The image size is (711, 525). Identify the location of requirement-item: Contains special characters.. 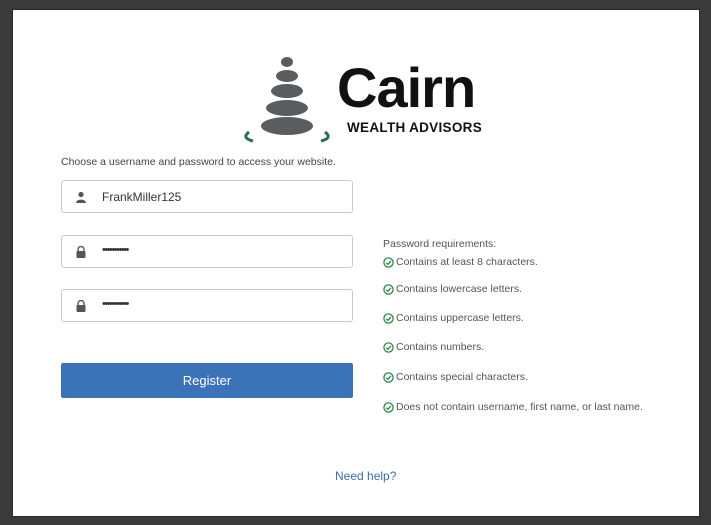
(455, 377).